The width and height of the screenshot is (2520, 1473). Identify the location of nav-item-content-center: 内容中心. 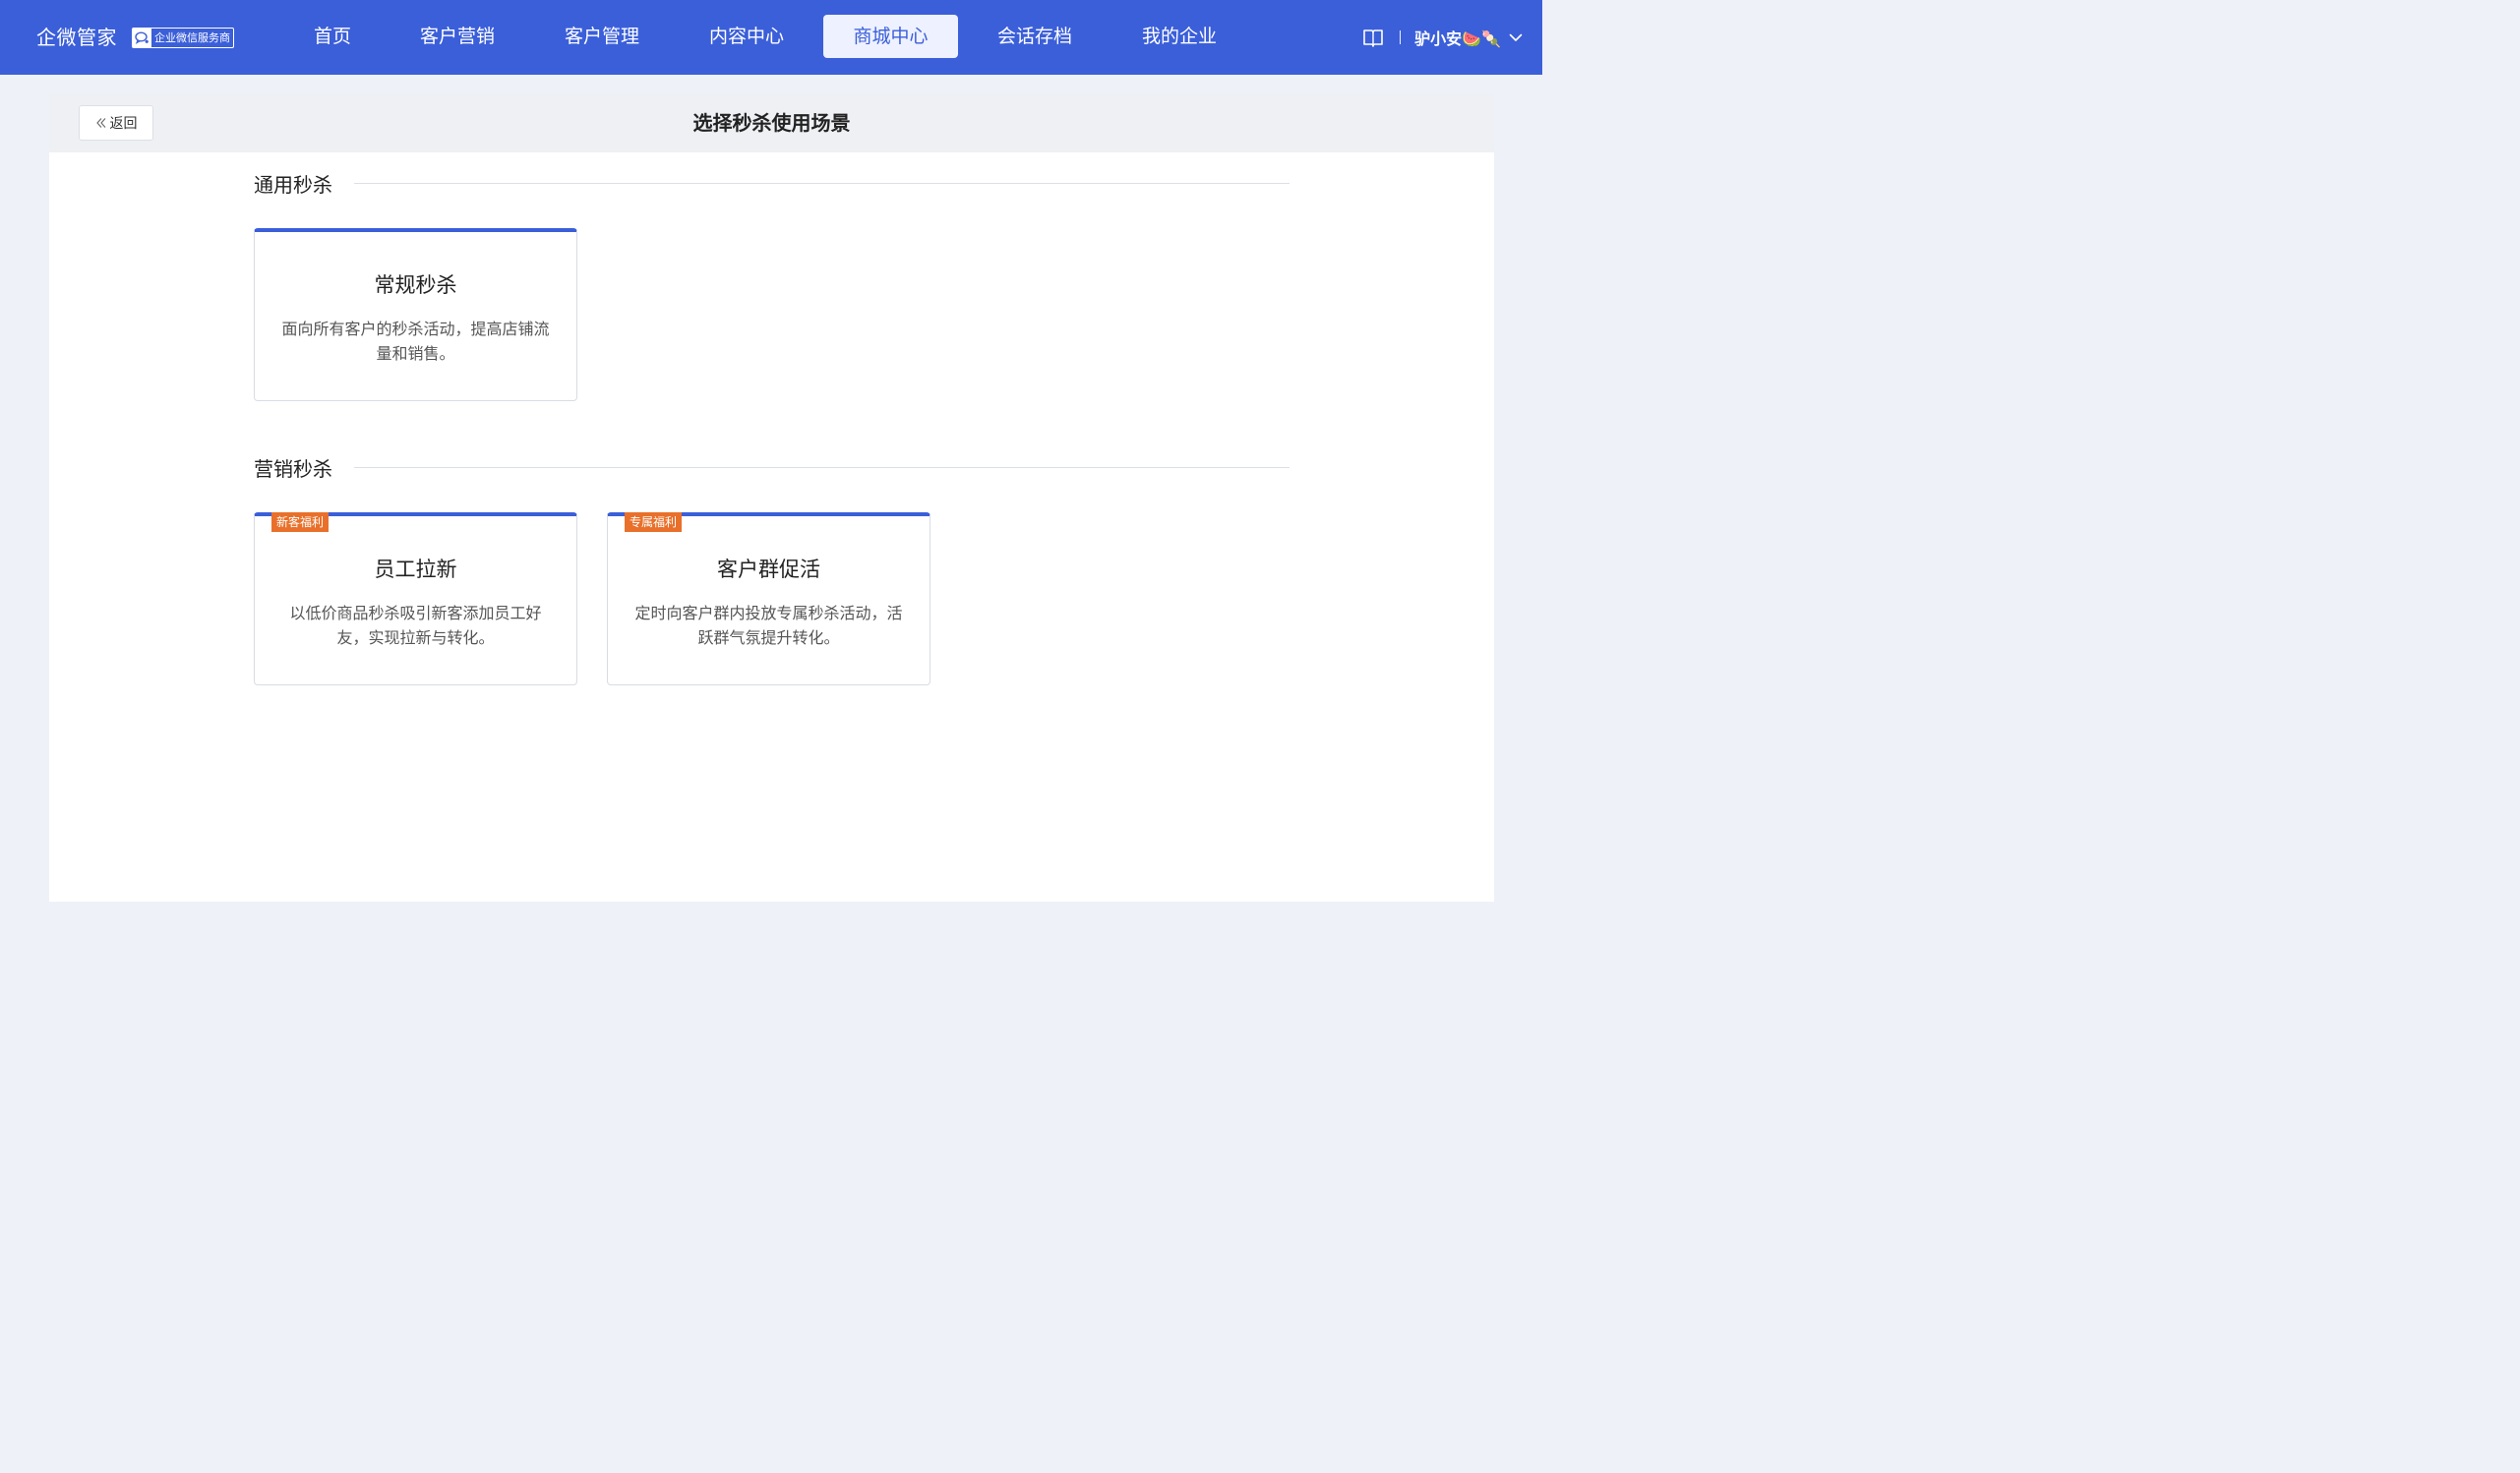
(746, 37).